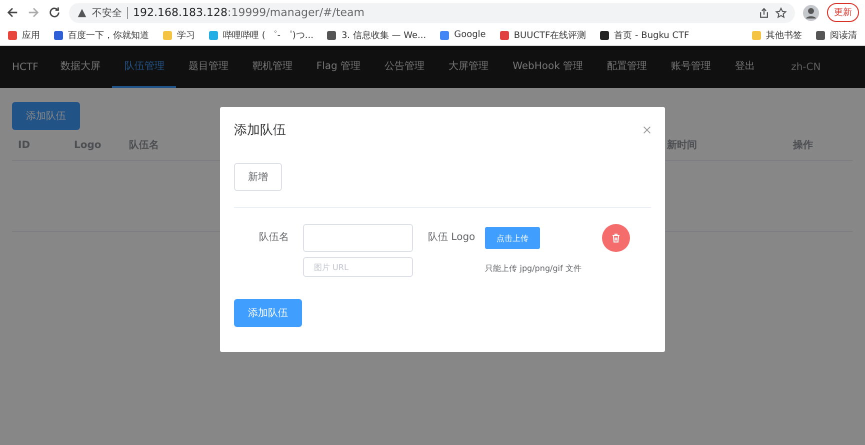 The height and width of the screenshot is (445, 865). Describe the element at coordinates (24, 35) in the screenshot. I see `bookmark-item: 应用` at that location.